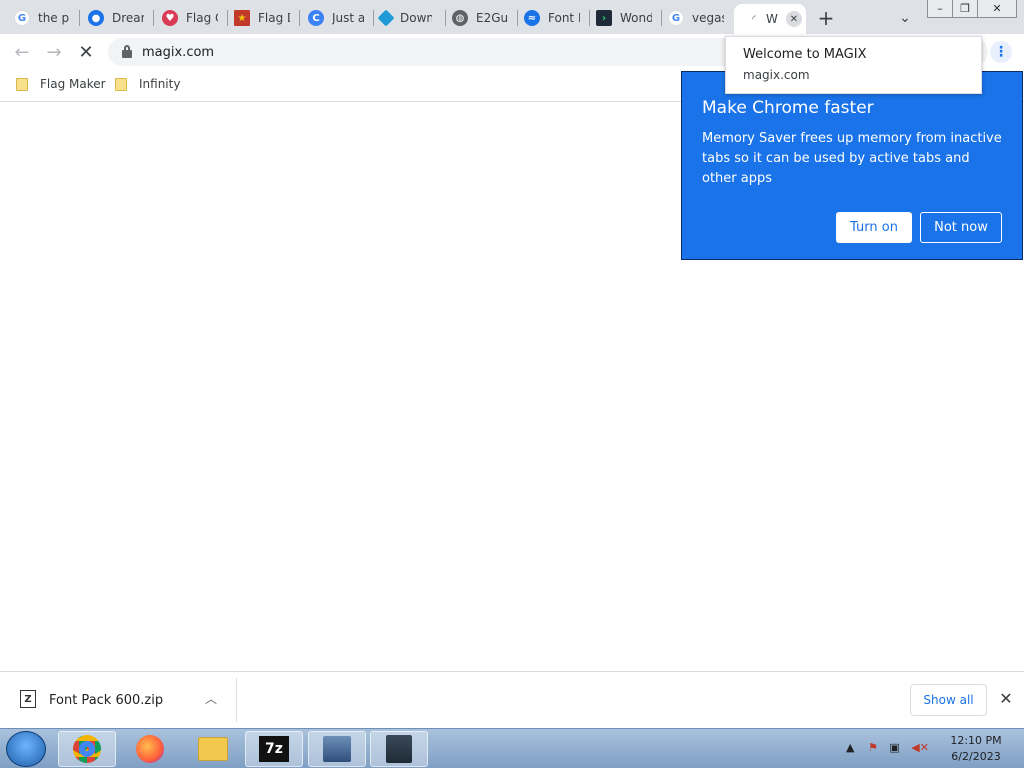 Image resolution: width=1024 pixels, height=768 pixels. I want to click on diamond-icon, so click(386, 18).